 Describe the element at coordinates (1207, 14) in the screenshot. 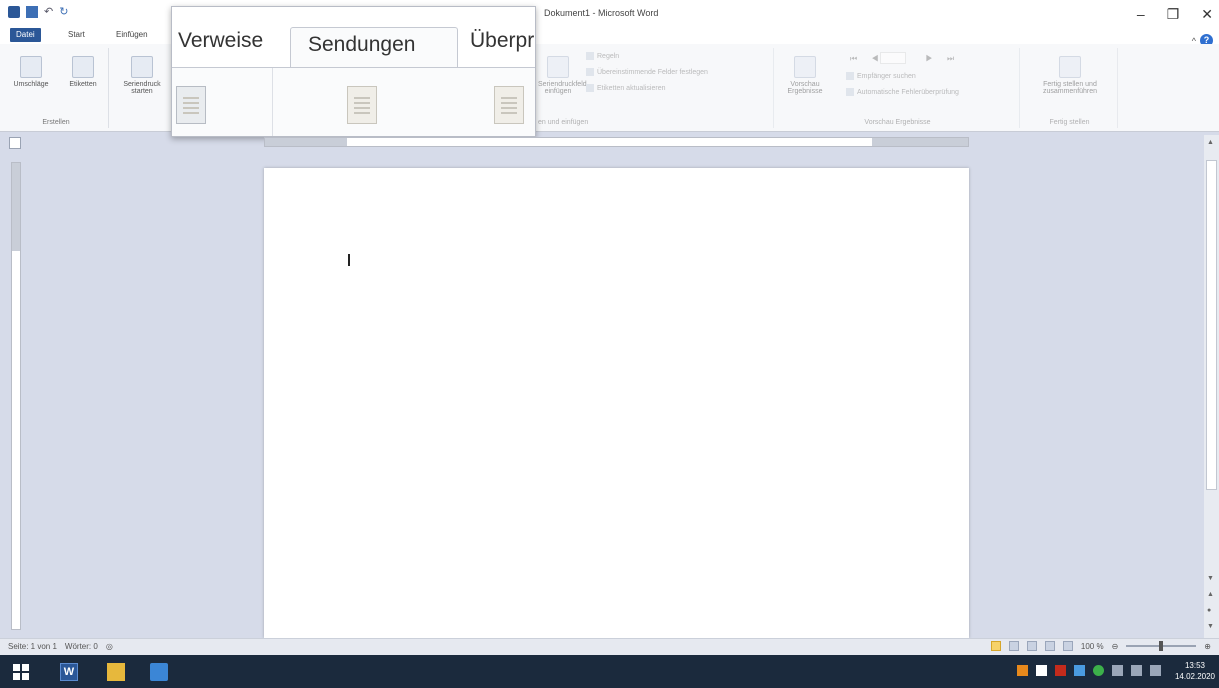

I see `close-button: ✕` at that location.